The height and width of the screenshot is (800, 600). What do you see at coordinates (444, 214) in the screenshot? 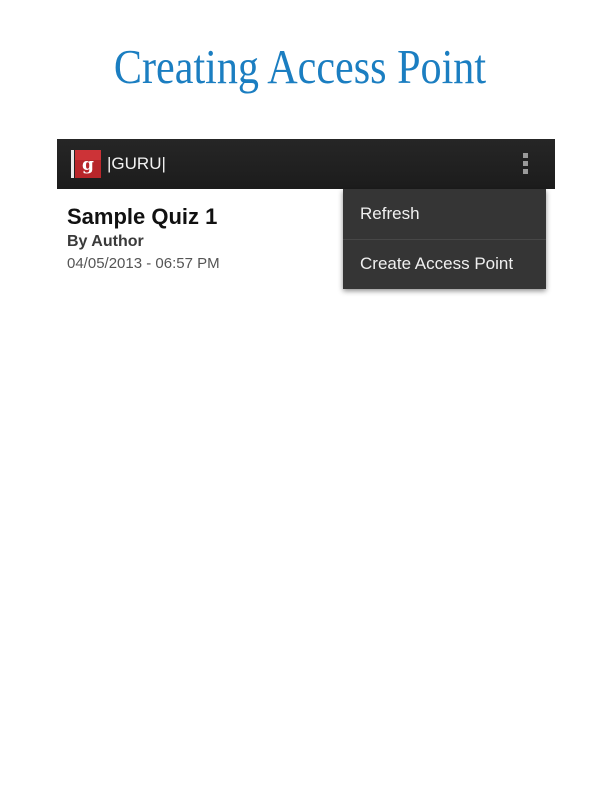
I see `menu-item-refresh: Refresh` at bounding box center [444, 214].